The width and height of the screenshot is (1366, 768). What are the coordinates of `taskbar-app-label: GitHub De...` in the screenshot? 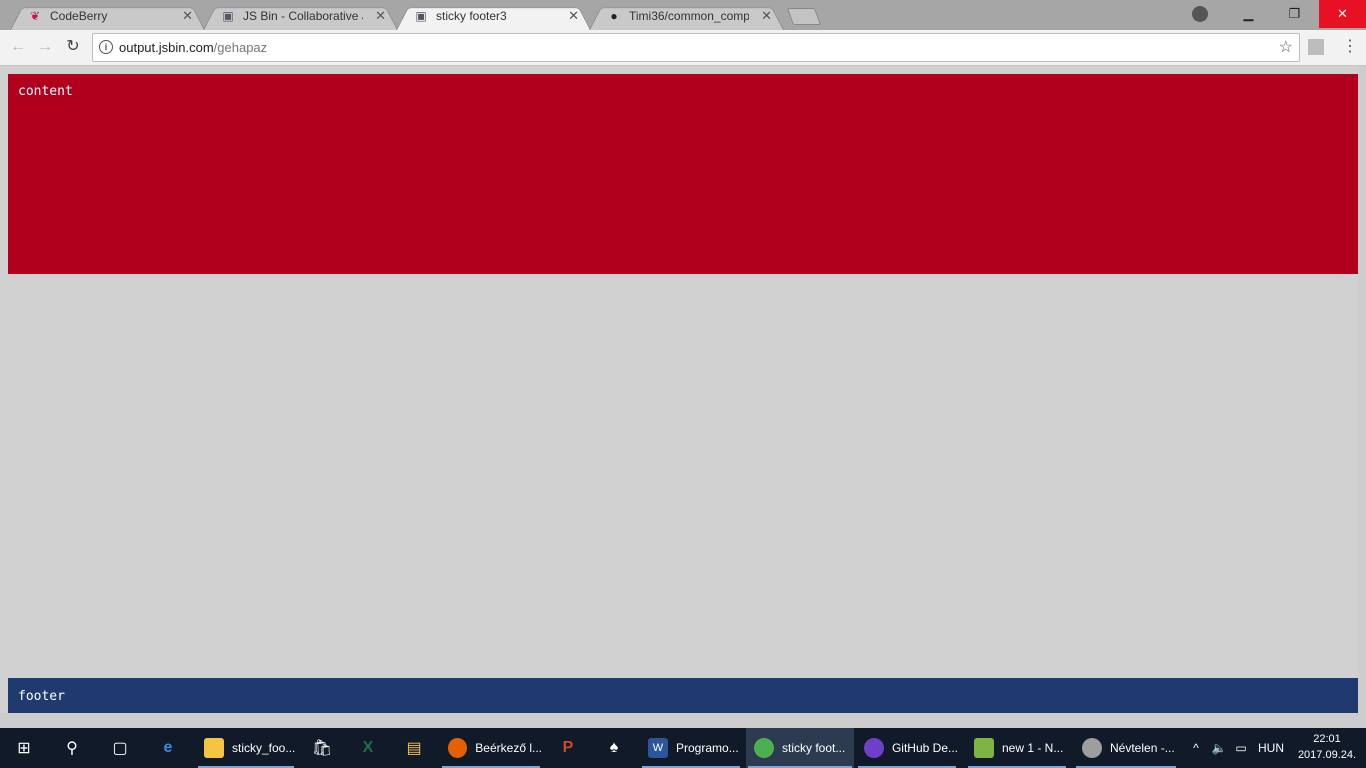 It's located at (924, 748).